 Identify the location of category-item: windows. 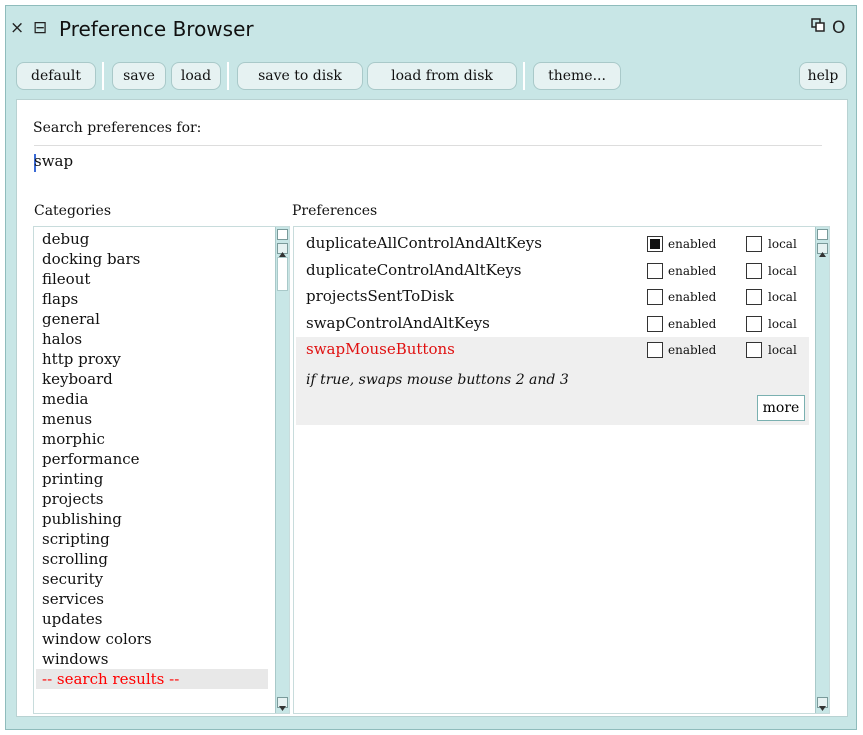
(75, 659).